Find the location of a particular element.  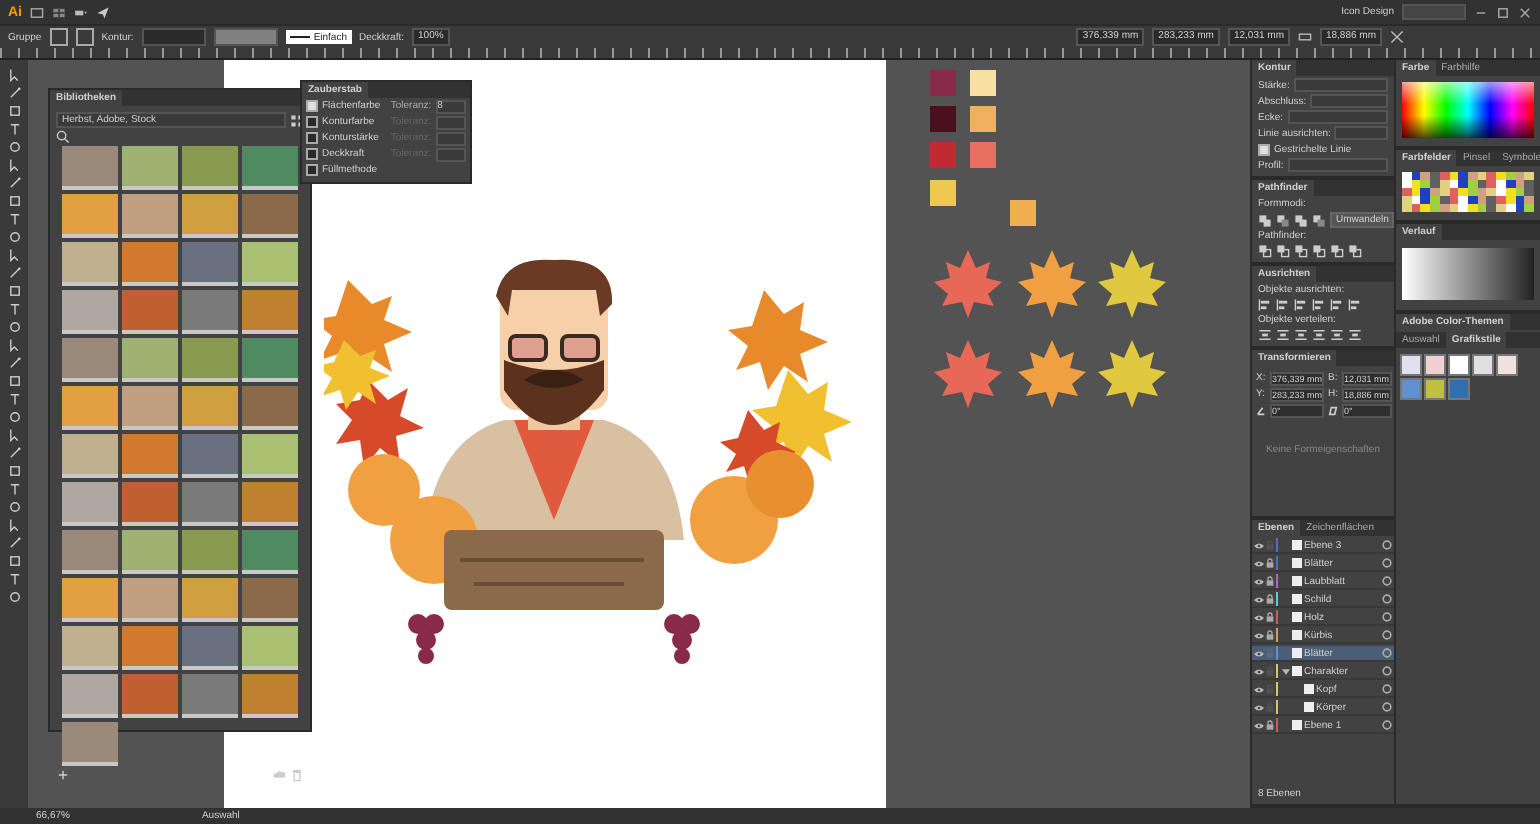

stroke-weight-field is located at coordinates (173, 37).